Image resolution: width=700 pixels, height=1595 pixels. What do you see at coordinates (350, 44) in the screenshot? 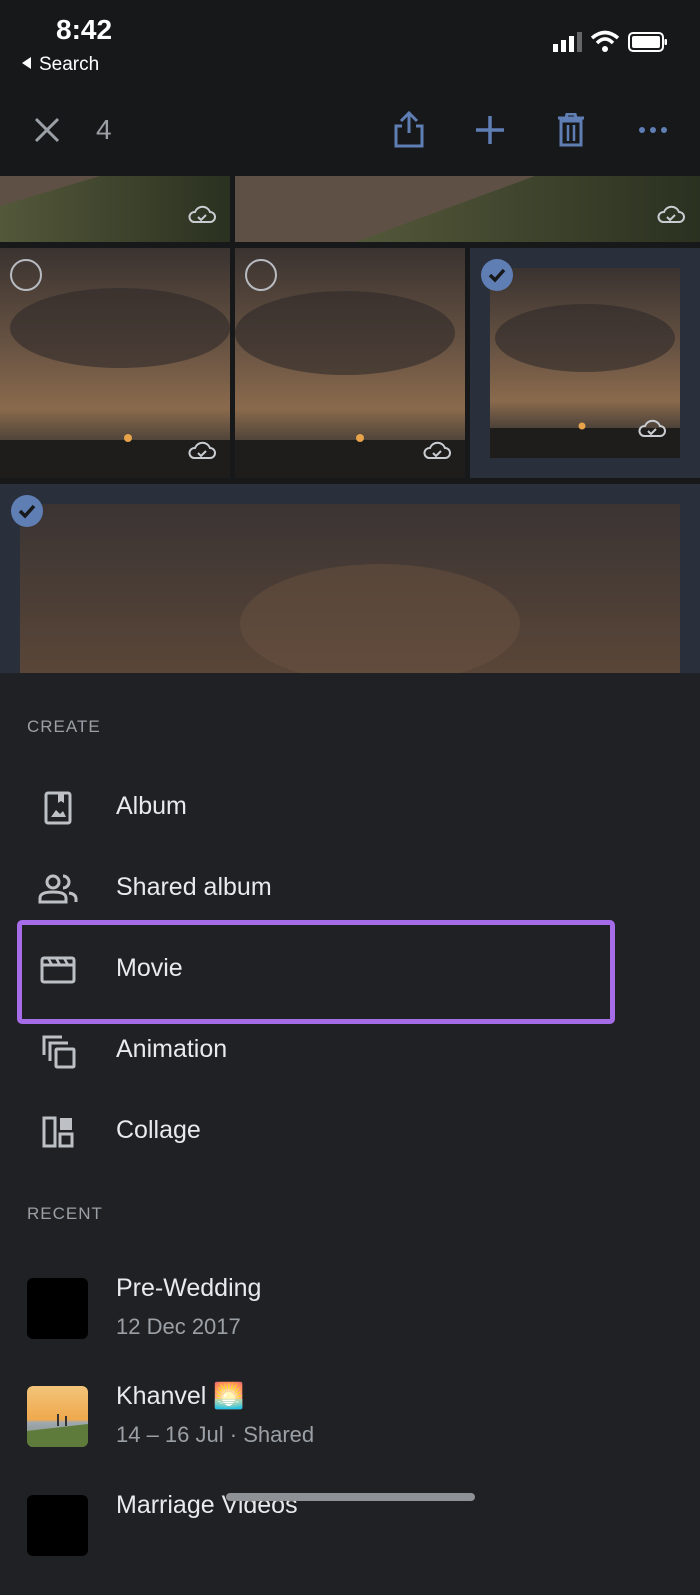
I see `status-bar: 8:42 Search` at bounding box center [350, 44].